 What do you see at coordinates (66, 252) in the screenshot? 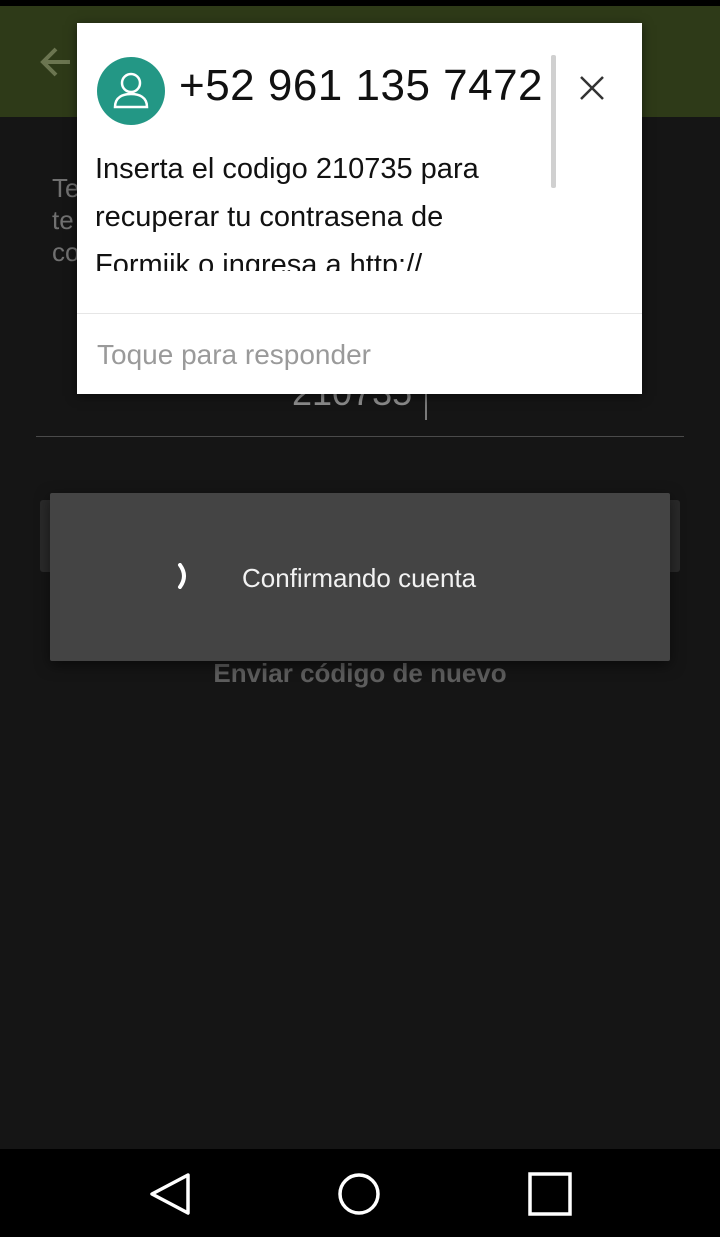
I see `instruction-line: co` at bounding box center [66, 252].